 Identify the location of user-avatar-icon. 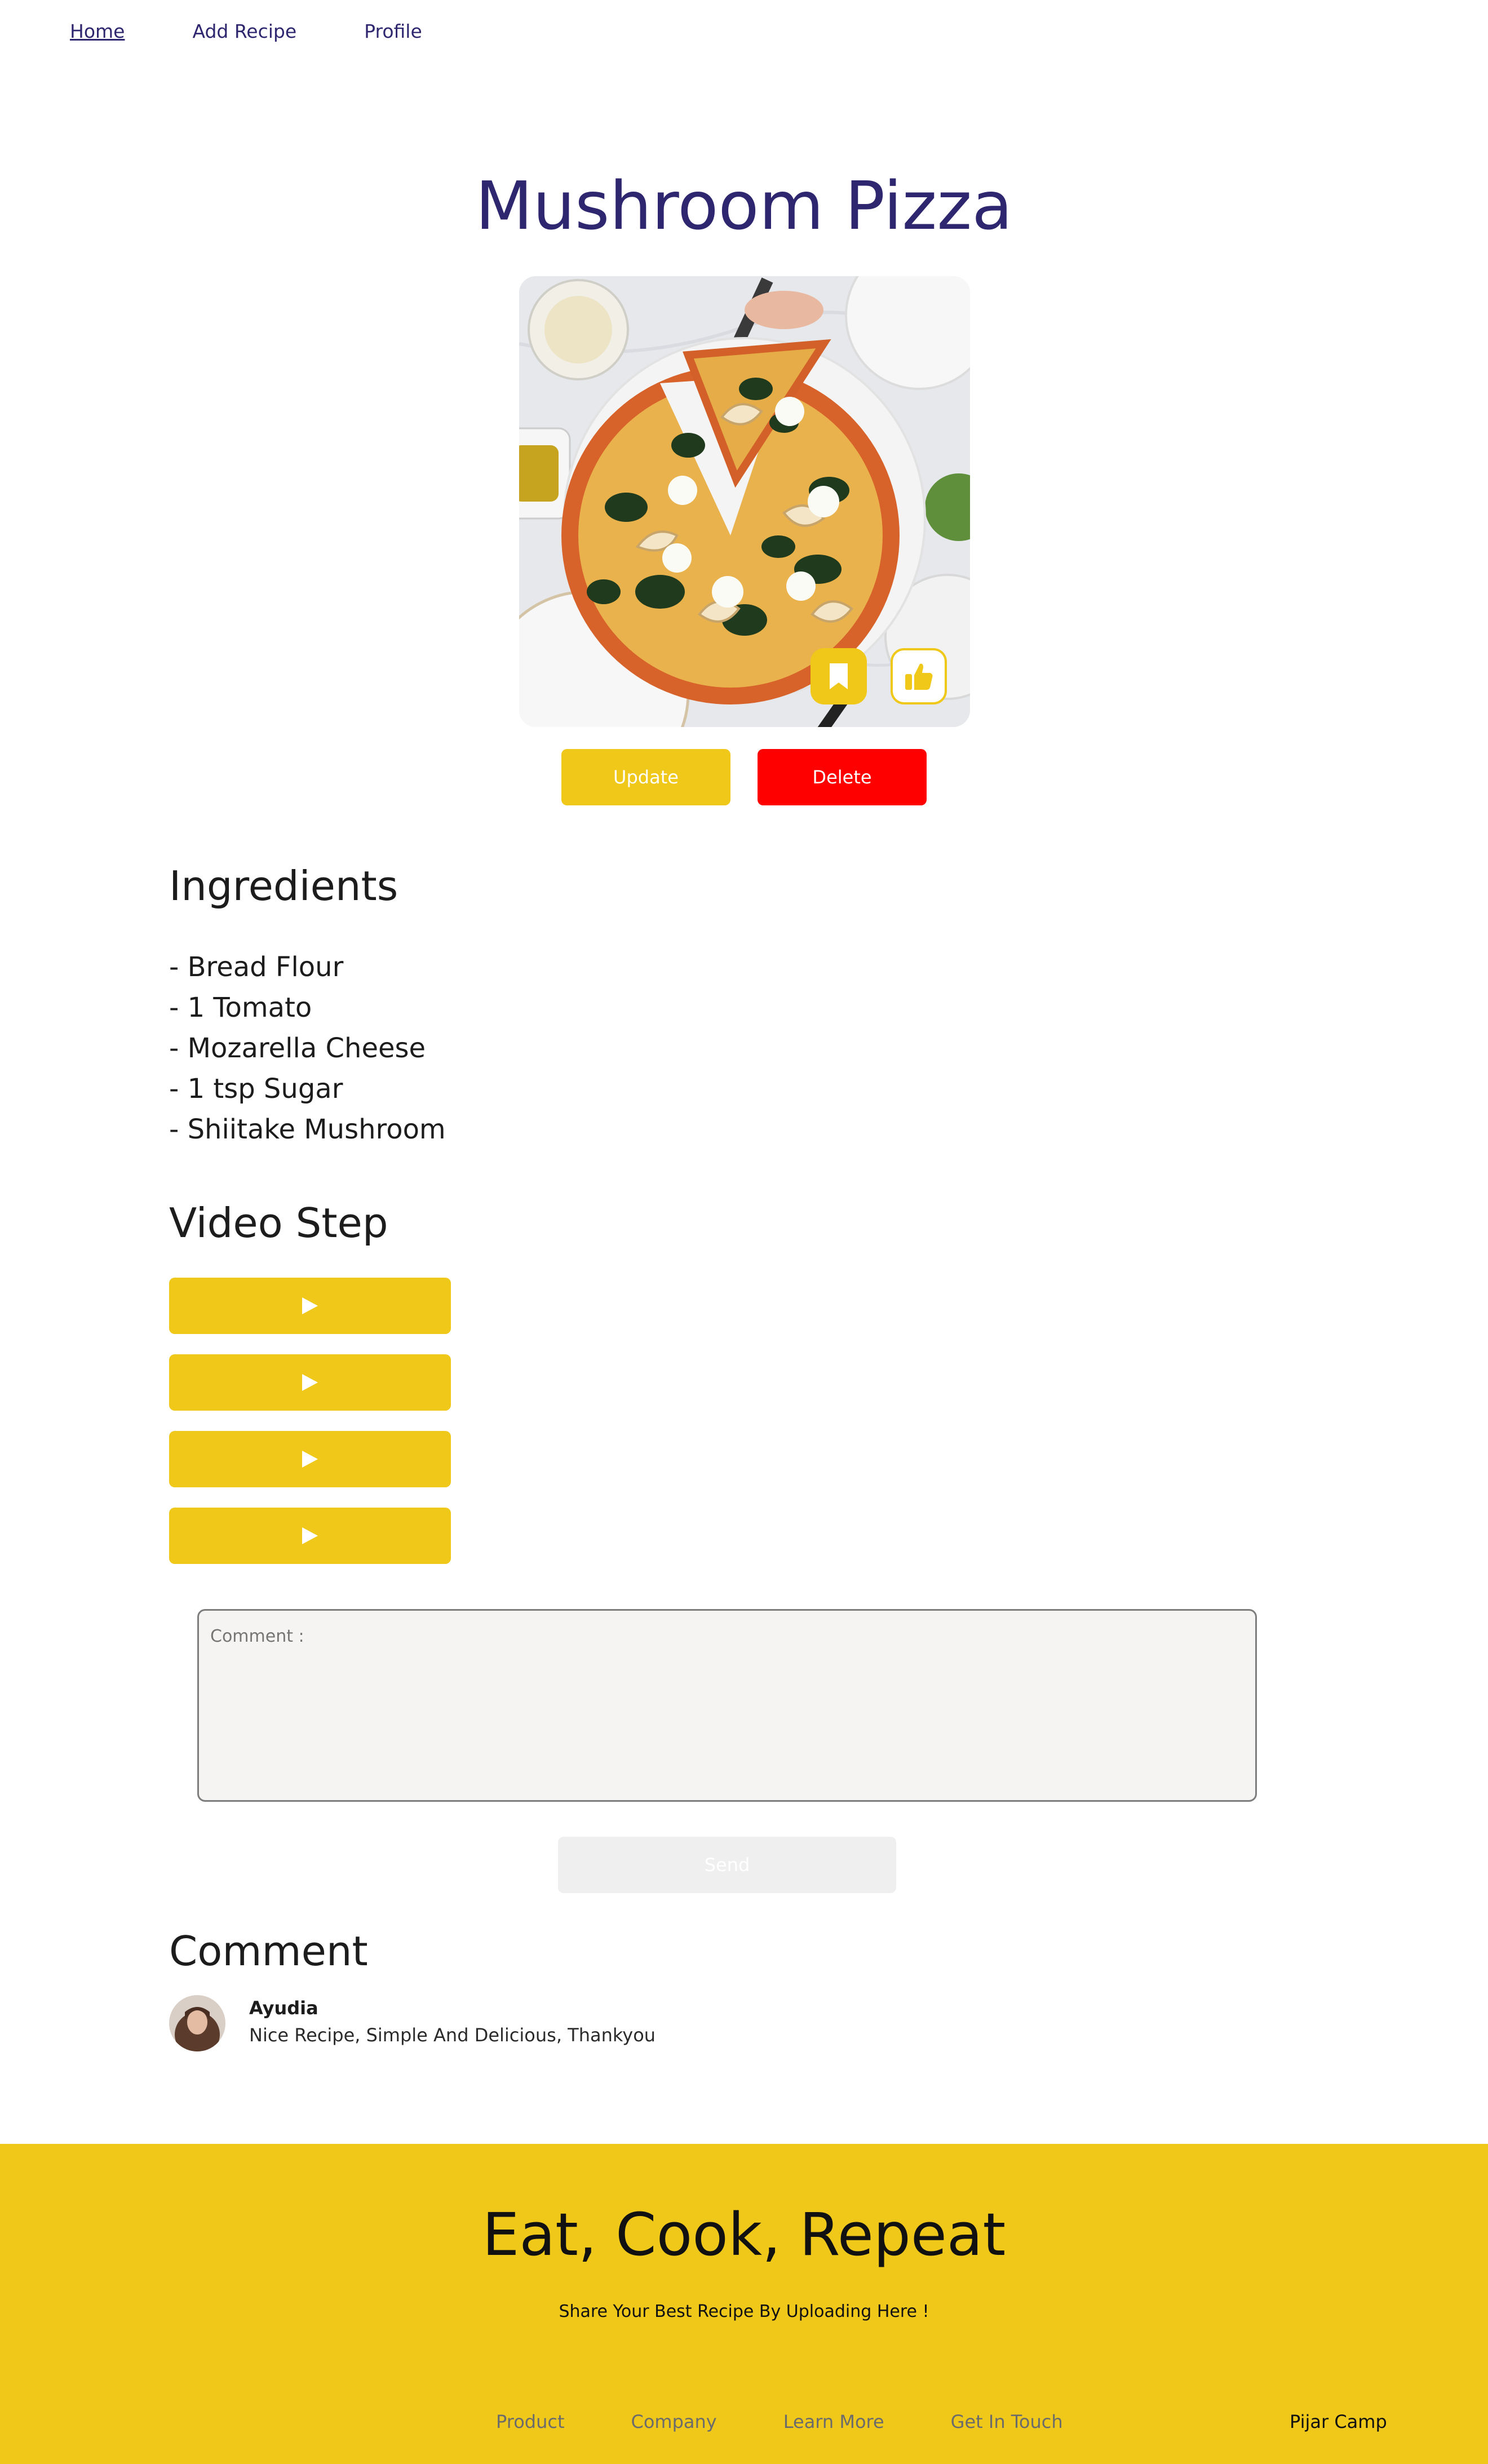
(197, 2023).